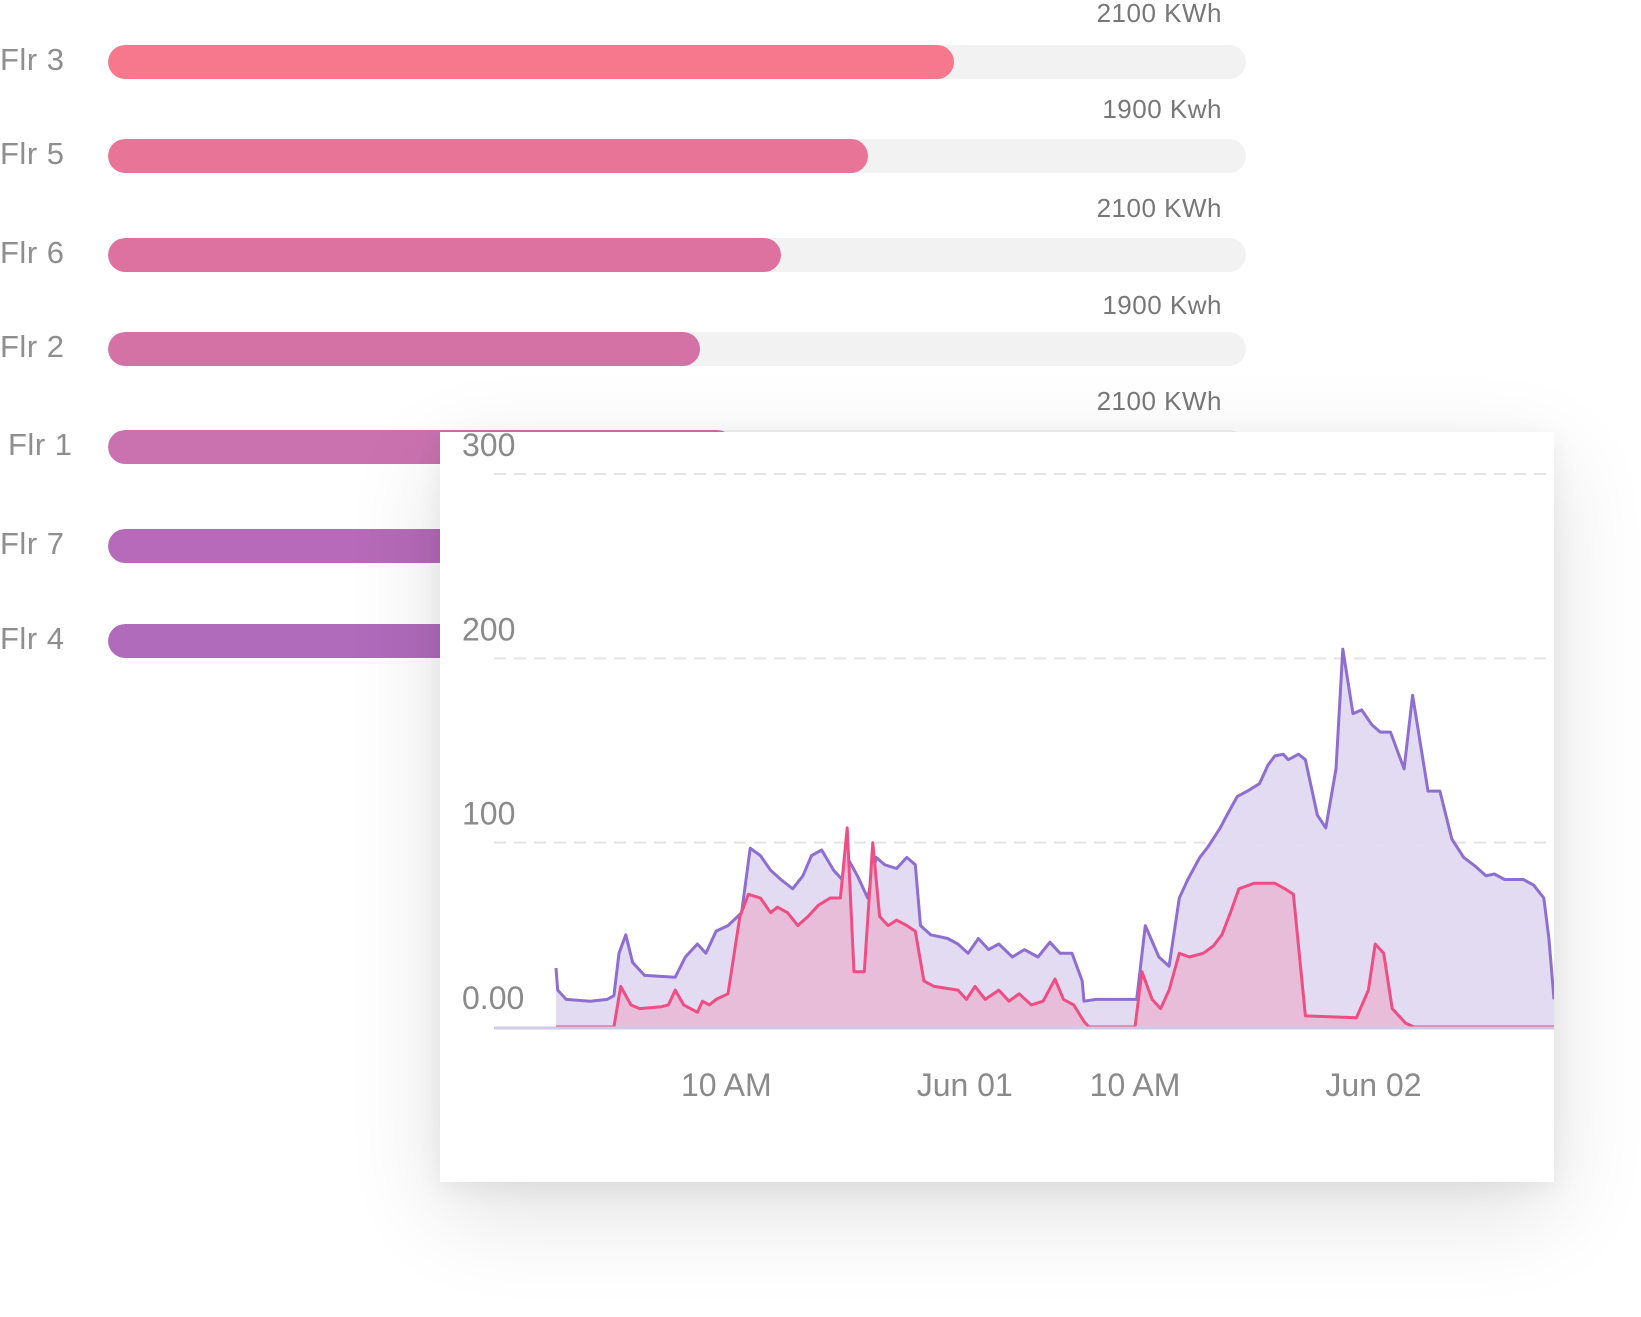  What do you see at coordinates (40, 444) in the screenshot?
I see `floor-label: Flr 1` at bounding box center [40, 444].